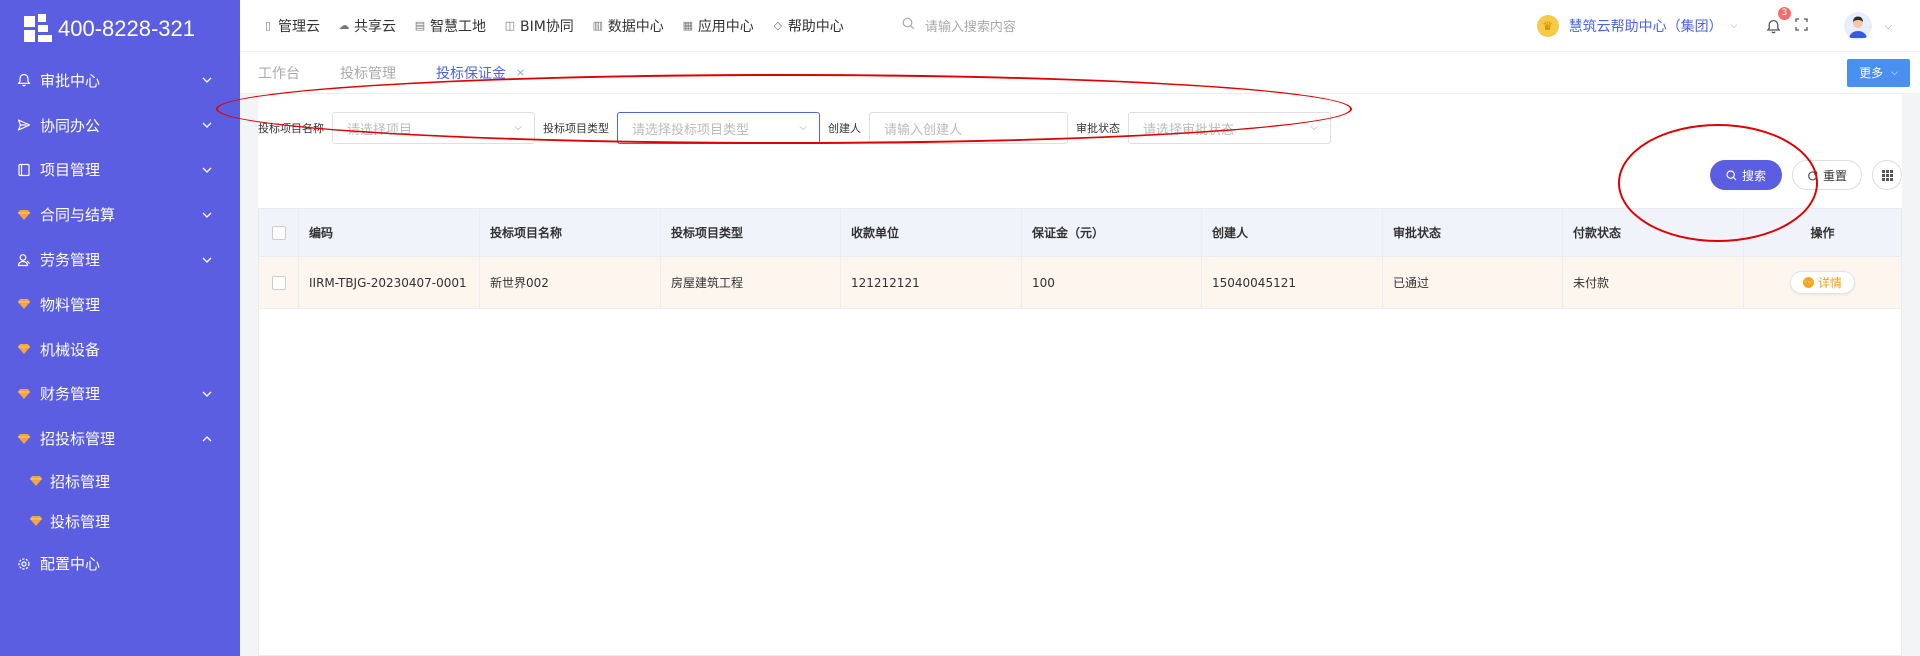 The width and height of the screenshot is (1920, 656). I want to click on top-nav-smart-site: ▤ 智慧工地, so click(450, 26).